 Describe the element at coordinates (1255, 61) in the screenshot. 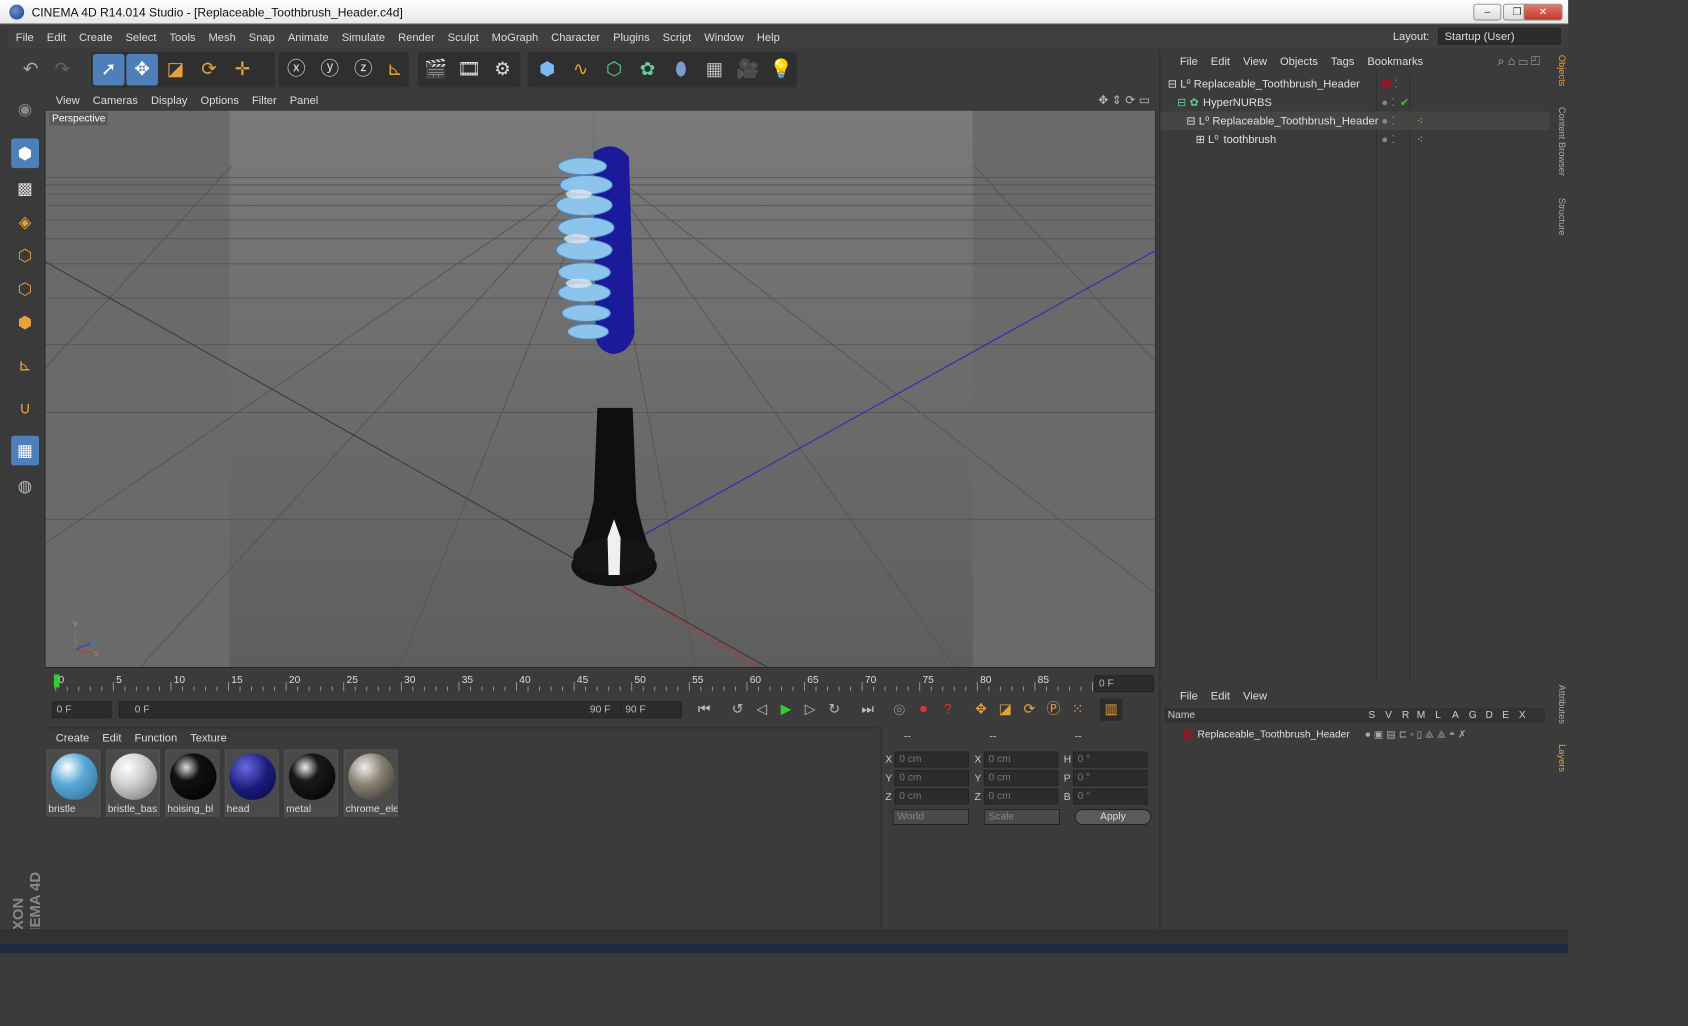

I see `obj-menu-view: View` at that location.